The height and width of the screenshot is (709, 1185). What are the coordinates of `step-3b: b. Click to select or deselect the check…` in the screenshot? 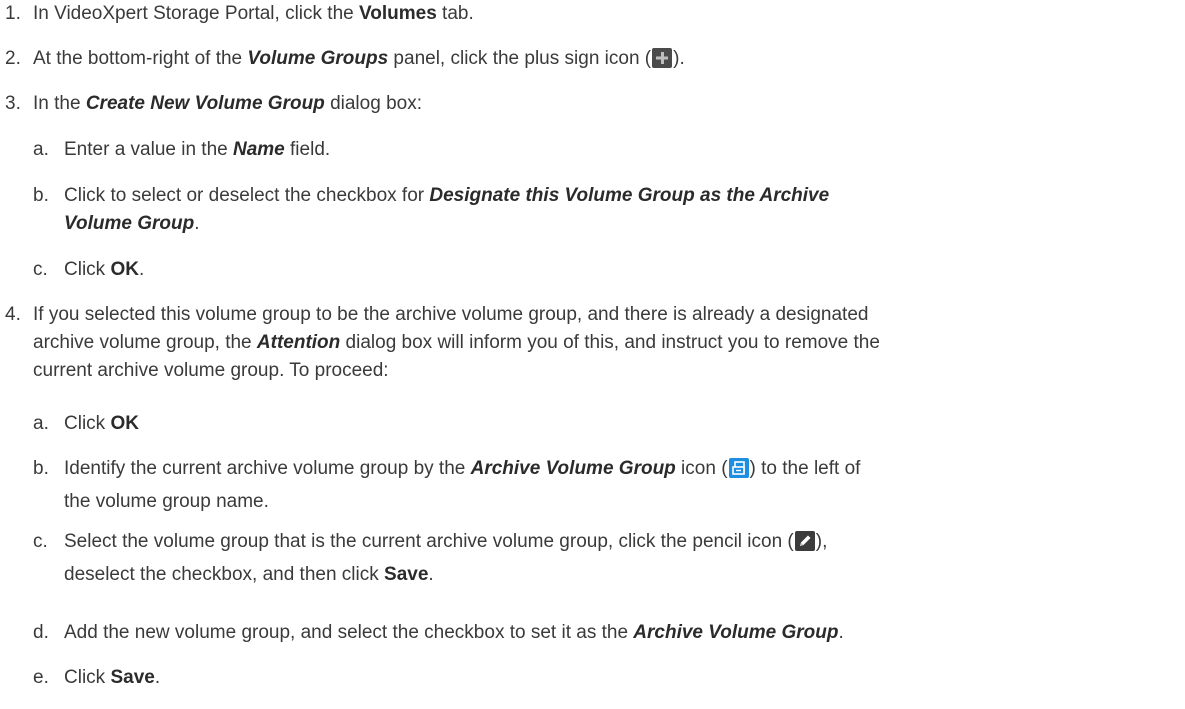 It's located at (414, 210).